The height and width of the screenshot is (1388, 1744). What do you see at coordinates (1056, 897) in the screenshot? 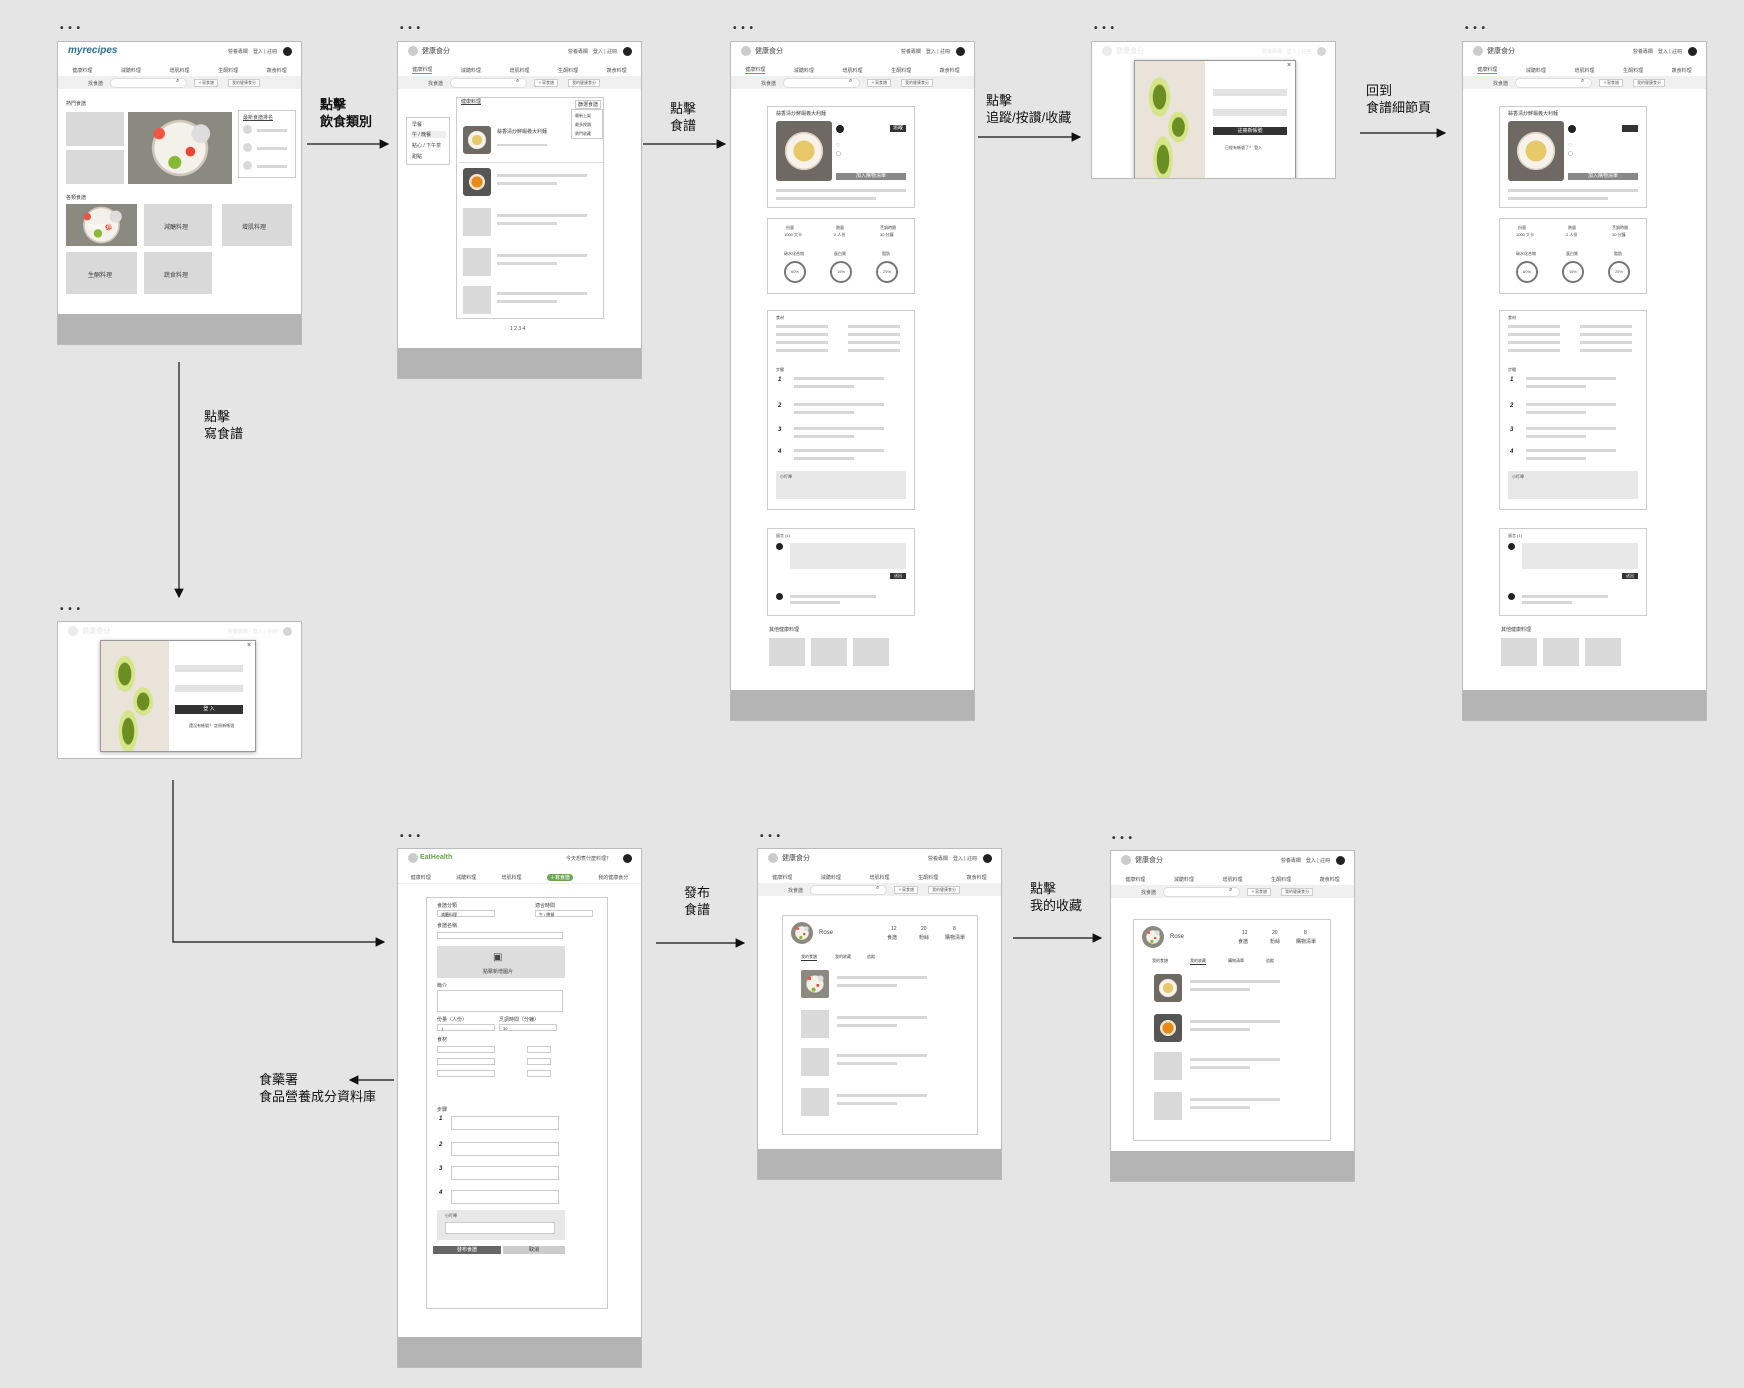
I see `label-a7: 點擊 我的收藏` at bounding box center [1056, 897].